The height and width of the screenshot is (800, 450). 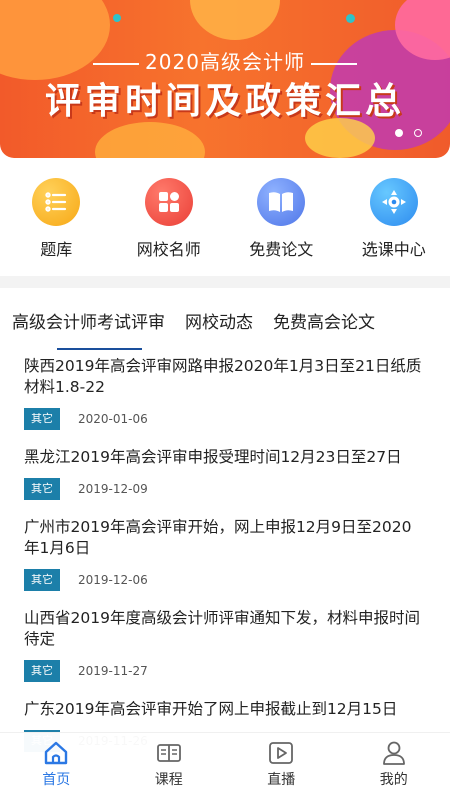 I want to click on news-date: 2020-01-06, so click(x=113, y=419).